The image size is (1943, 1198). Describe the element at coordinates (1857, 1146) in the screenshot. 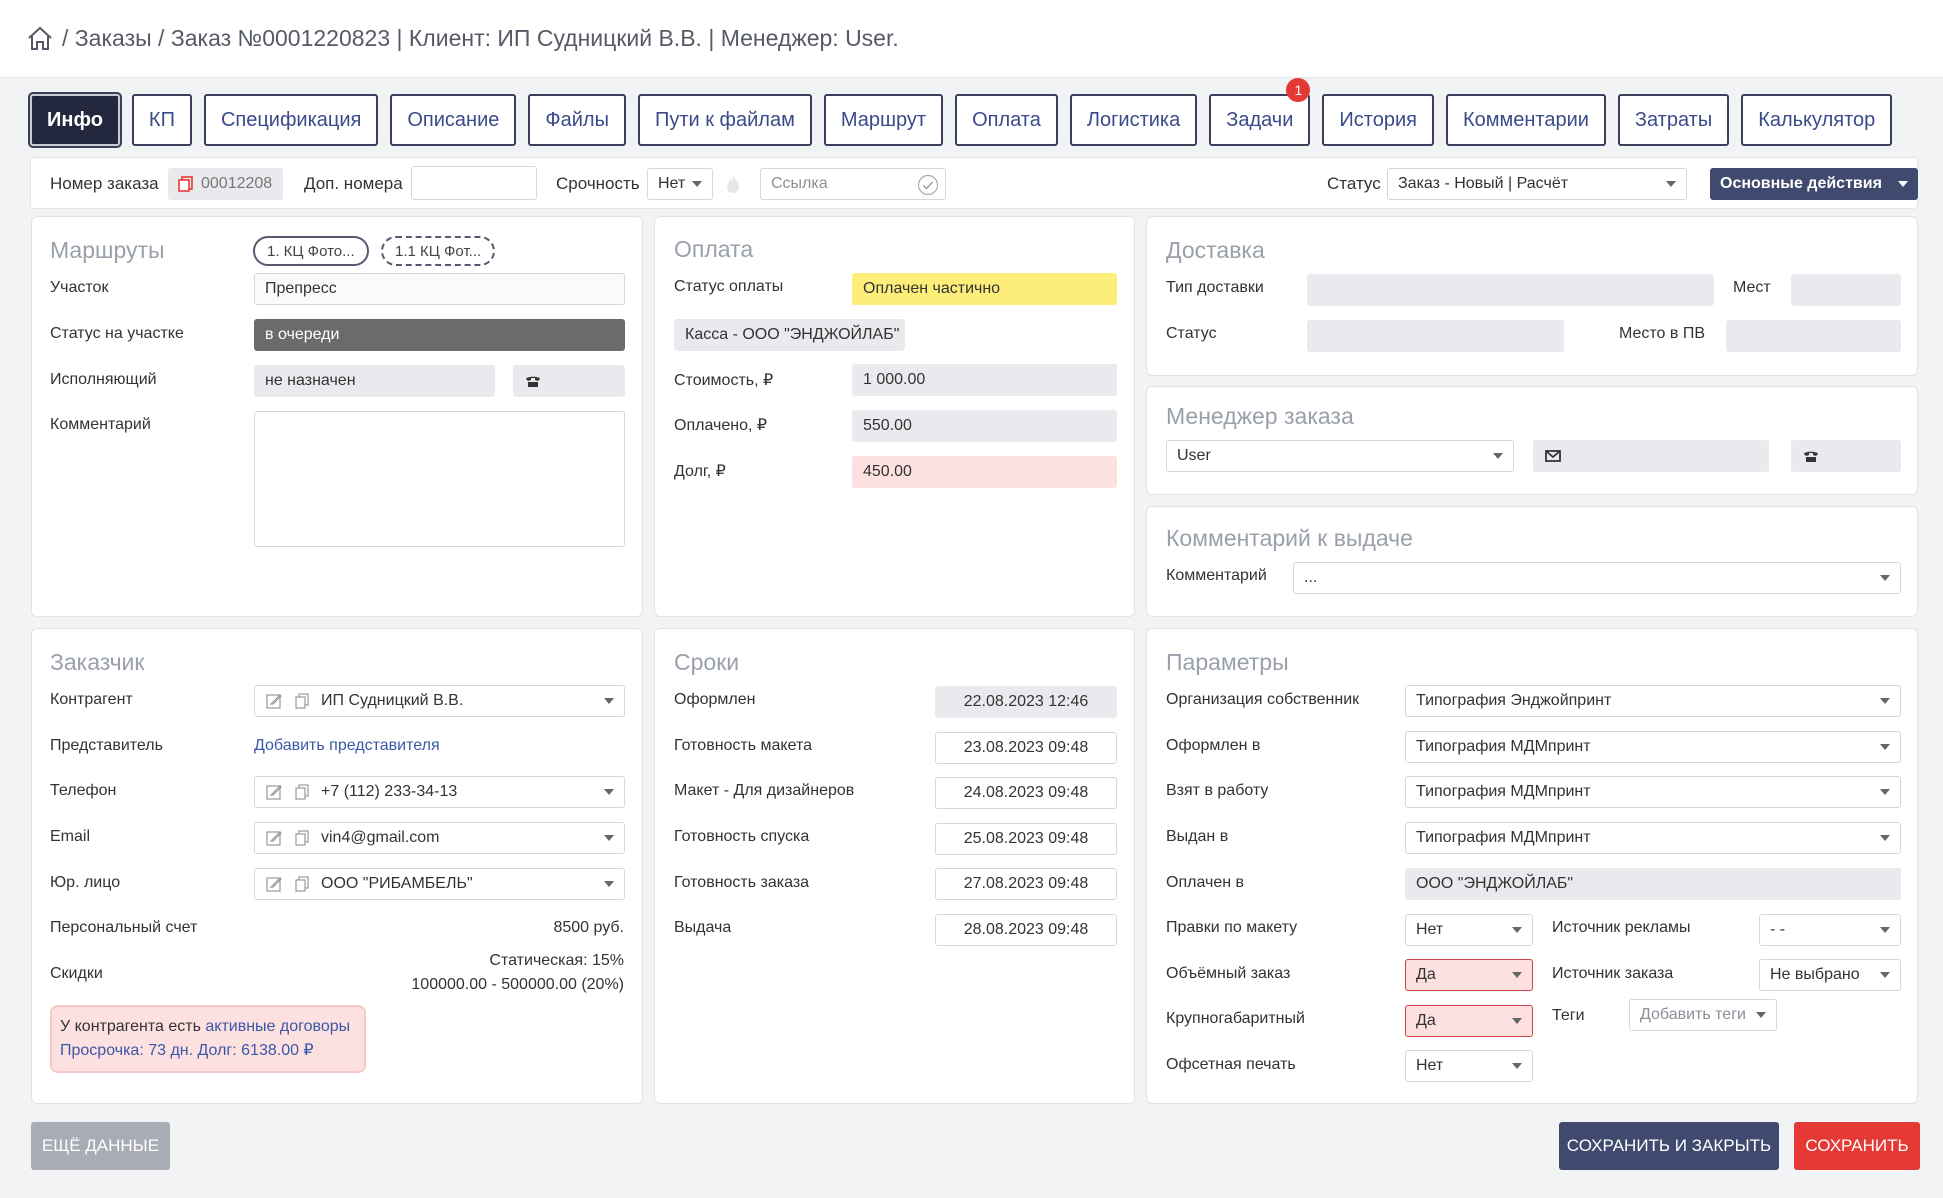

I see `save-button: СОХРАНИТЬ` at that location.